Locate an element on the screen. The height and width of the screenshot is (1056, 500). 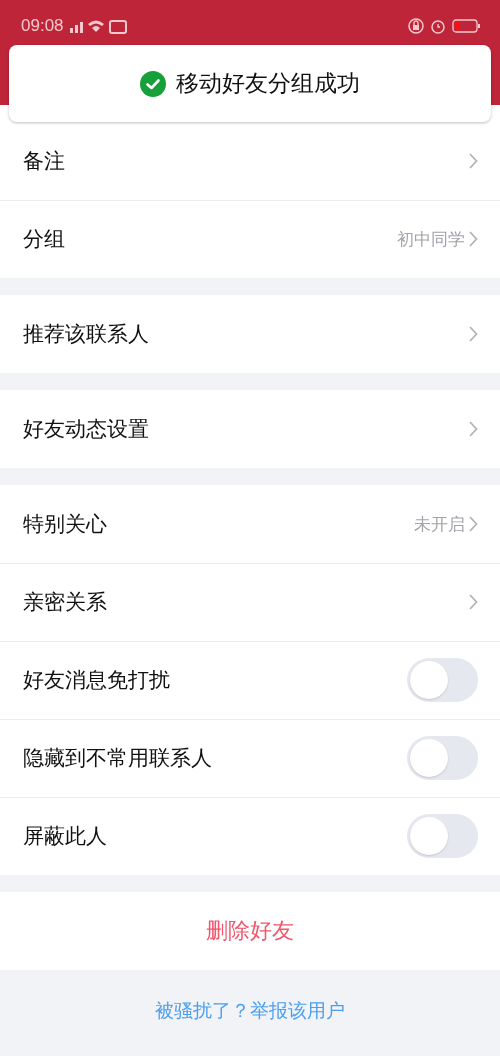
row-label: 备注 is located at coordinates (44, 161).